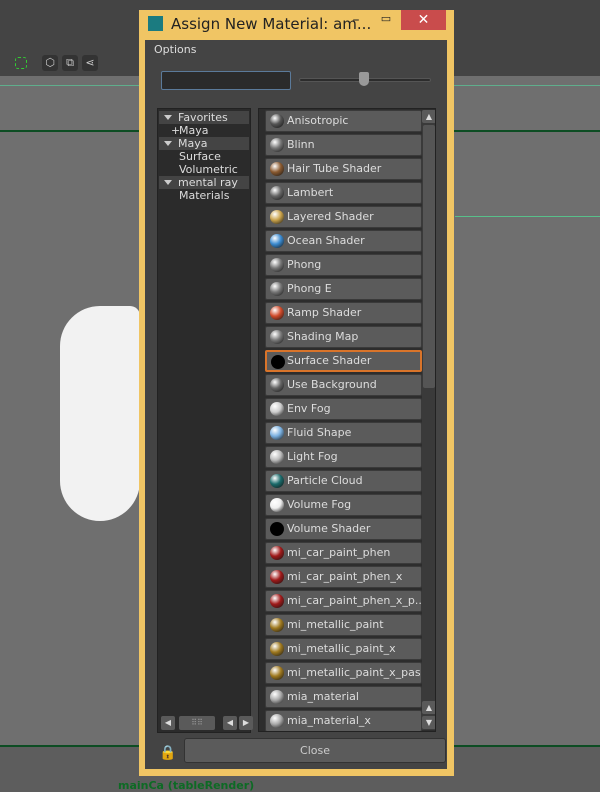 The width and height of the screenshot is (600, 792). What do you see at coordinates (197, 723) in the screenshot?
I see `scroll-thumb: ⠿⠿` at bounding box center [197, 723].